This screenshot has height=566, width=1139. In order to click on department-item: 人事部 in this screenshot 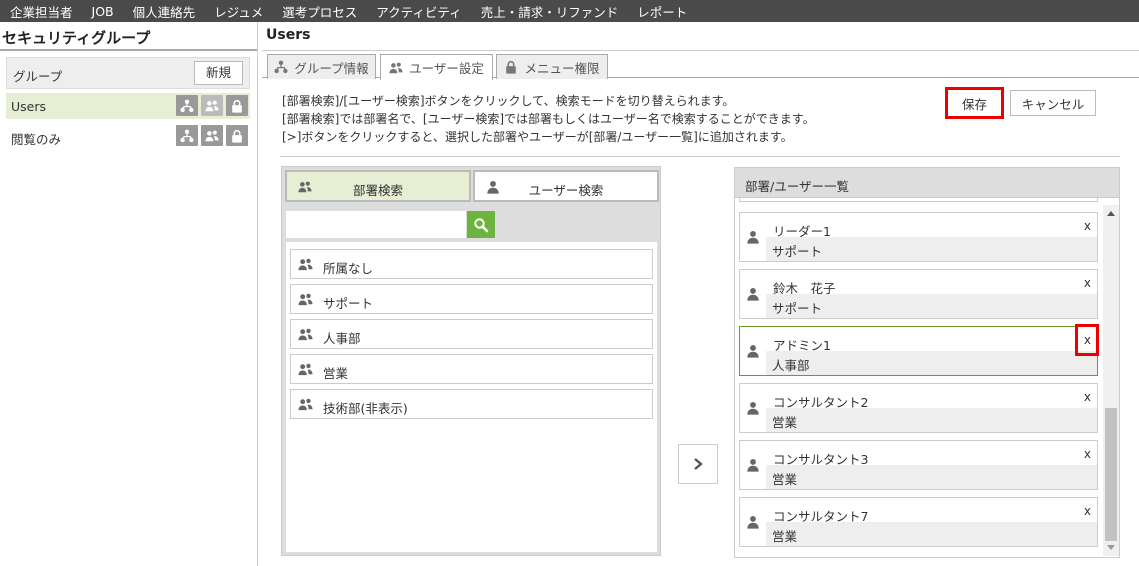, I will do `click(471, 334)`.